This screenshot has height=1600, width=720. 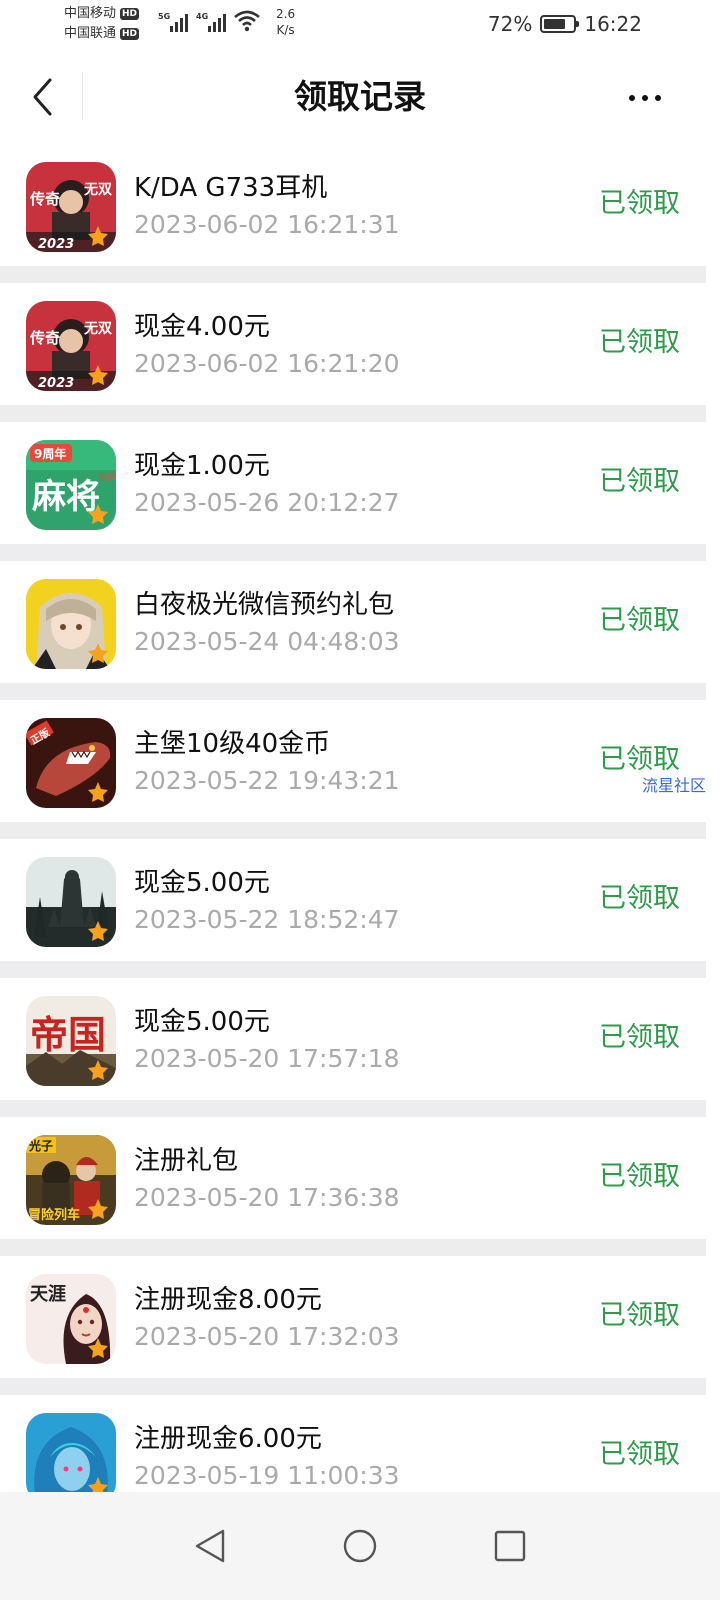 What do you see at coordinates (71, 763) in the screenshot?
I see `game-icon-shark: 正版` at bounding box center [71, 763].